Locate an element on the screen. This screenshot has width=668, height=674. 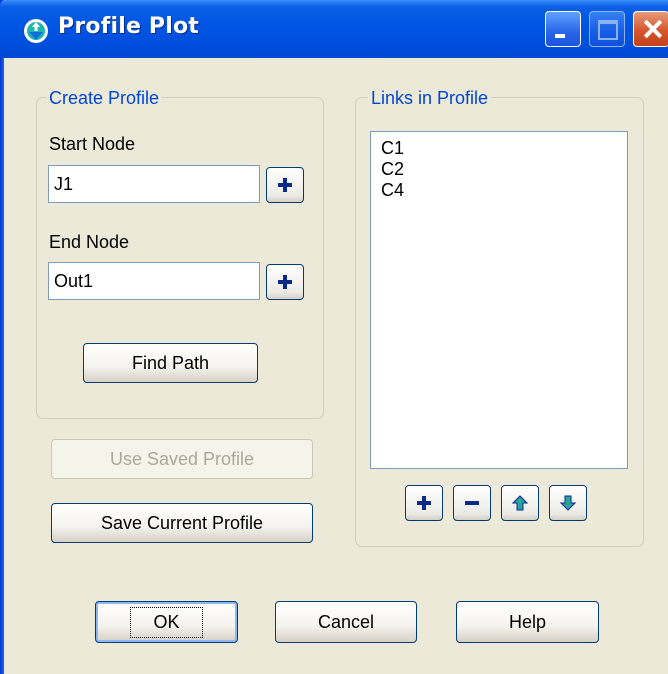
list-item: C2 is located at coordinates (499, 169).